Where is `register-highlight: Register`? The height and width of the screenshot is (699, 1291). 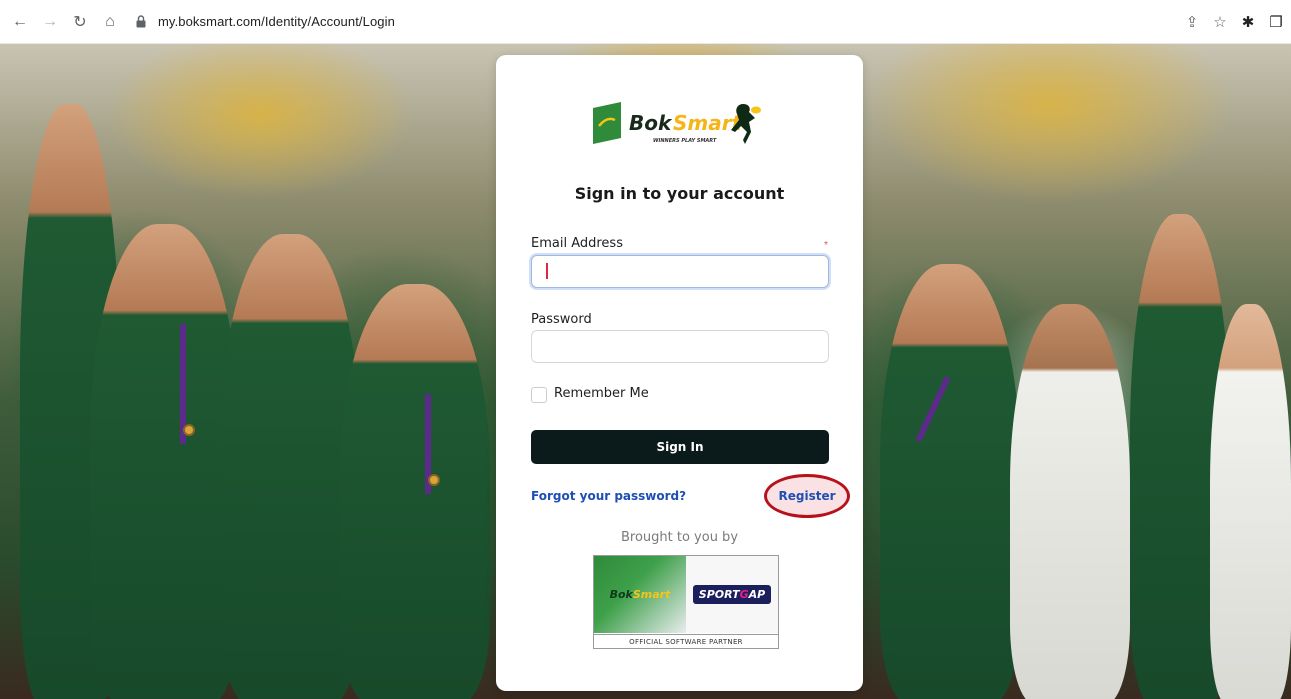 register-highlight: Register is located at coordinates (807, 496).